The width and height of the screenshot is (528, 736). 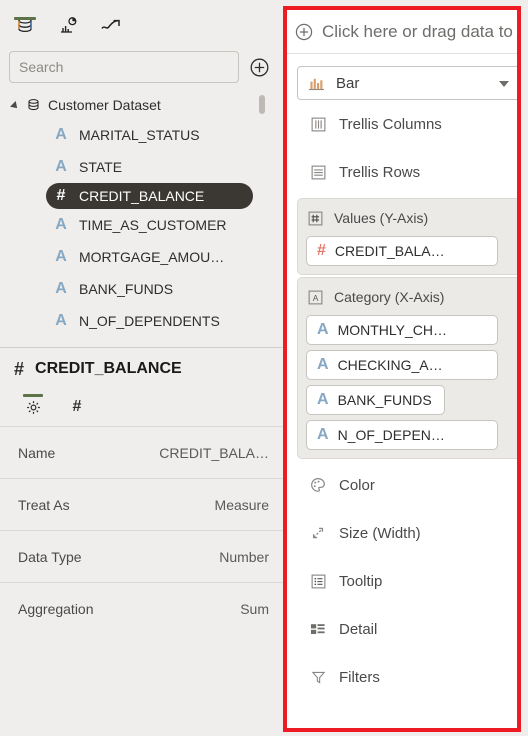 I want to click on dataset-root-label: Customer Dataset, so click(x=104, y=105).